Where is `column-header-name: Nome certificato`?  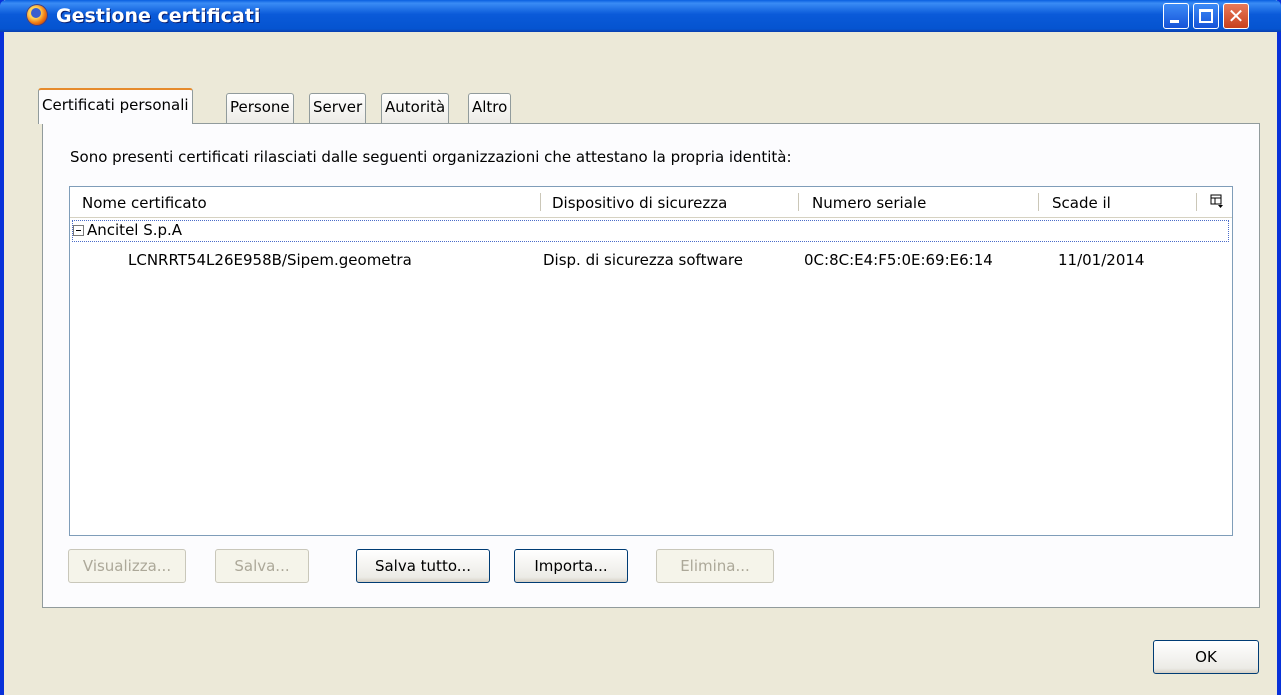
column-header-name: Nome certificato is located at coordinates (144, 203).